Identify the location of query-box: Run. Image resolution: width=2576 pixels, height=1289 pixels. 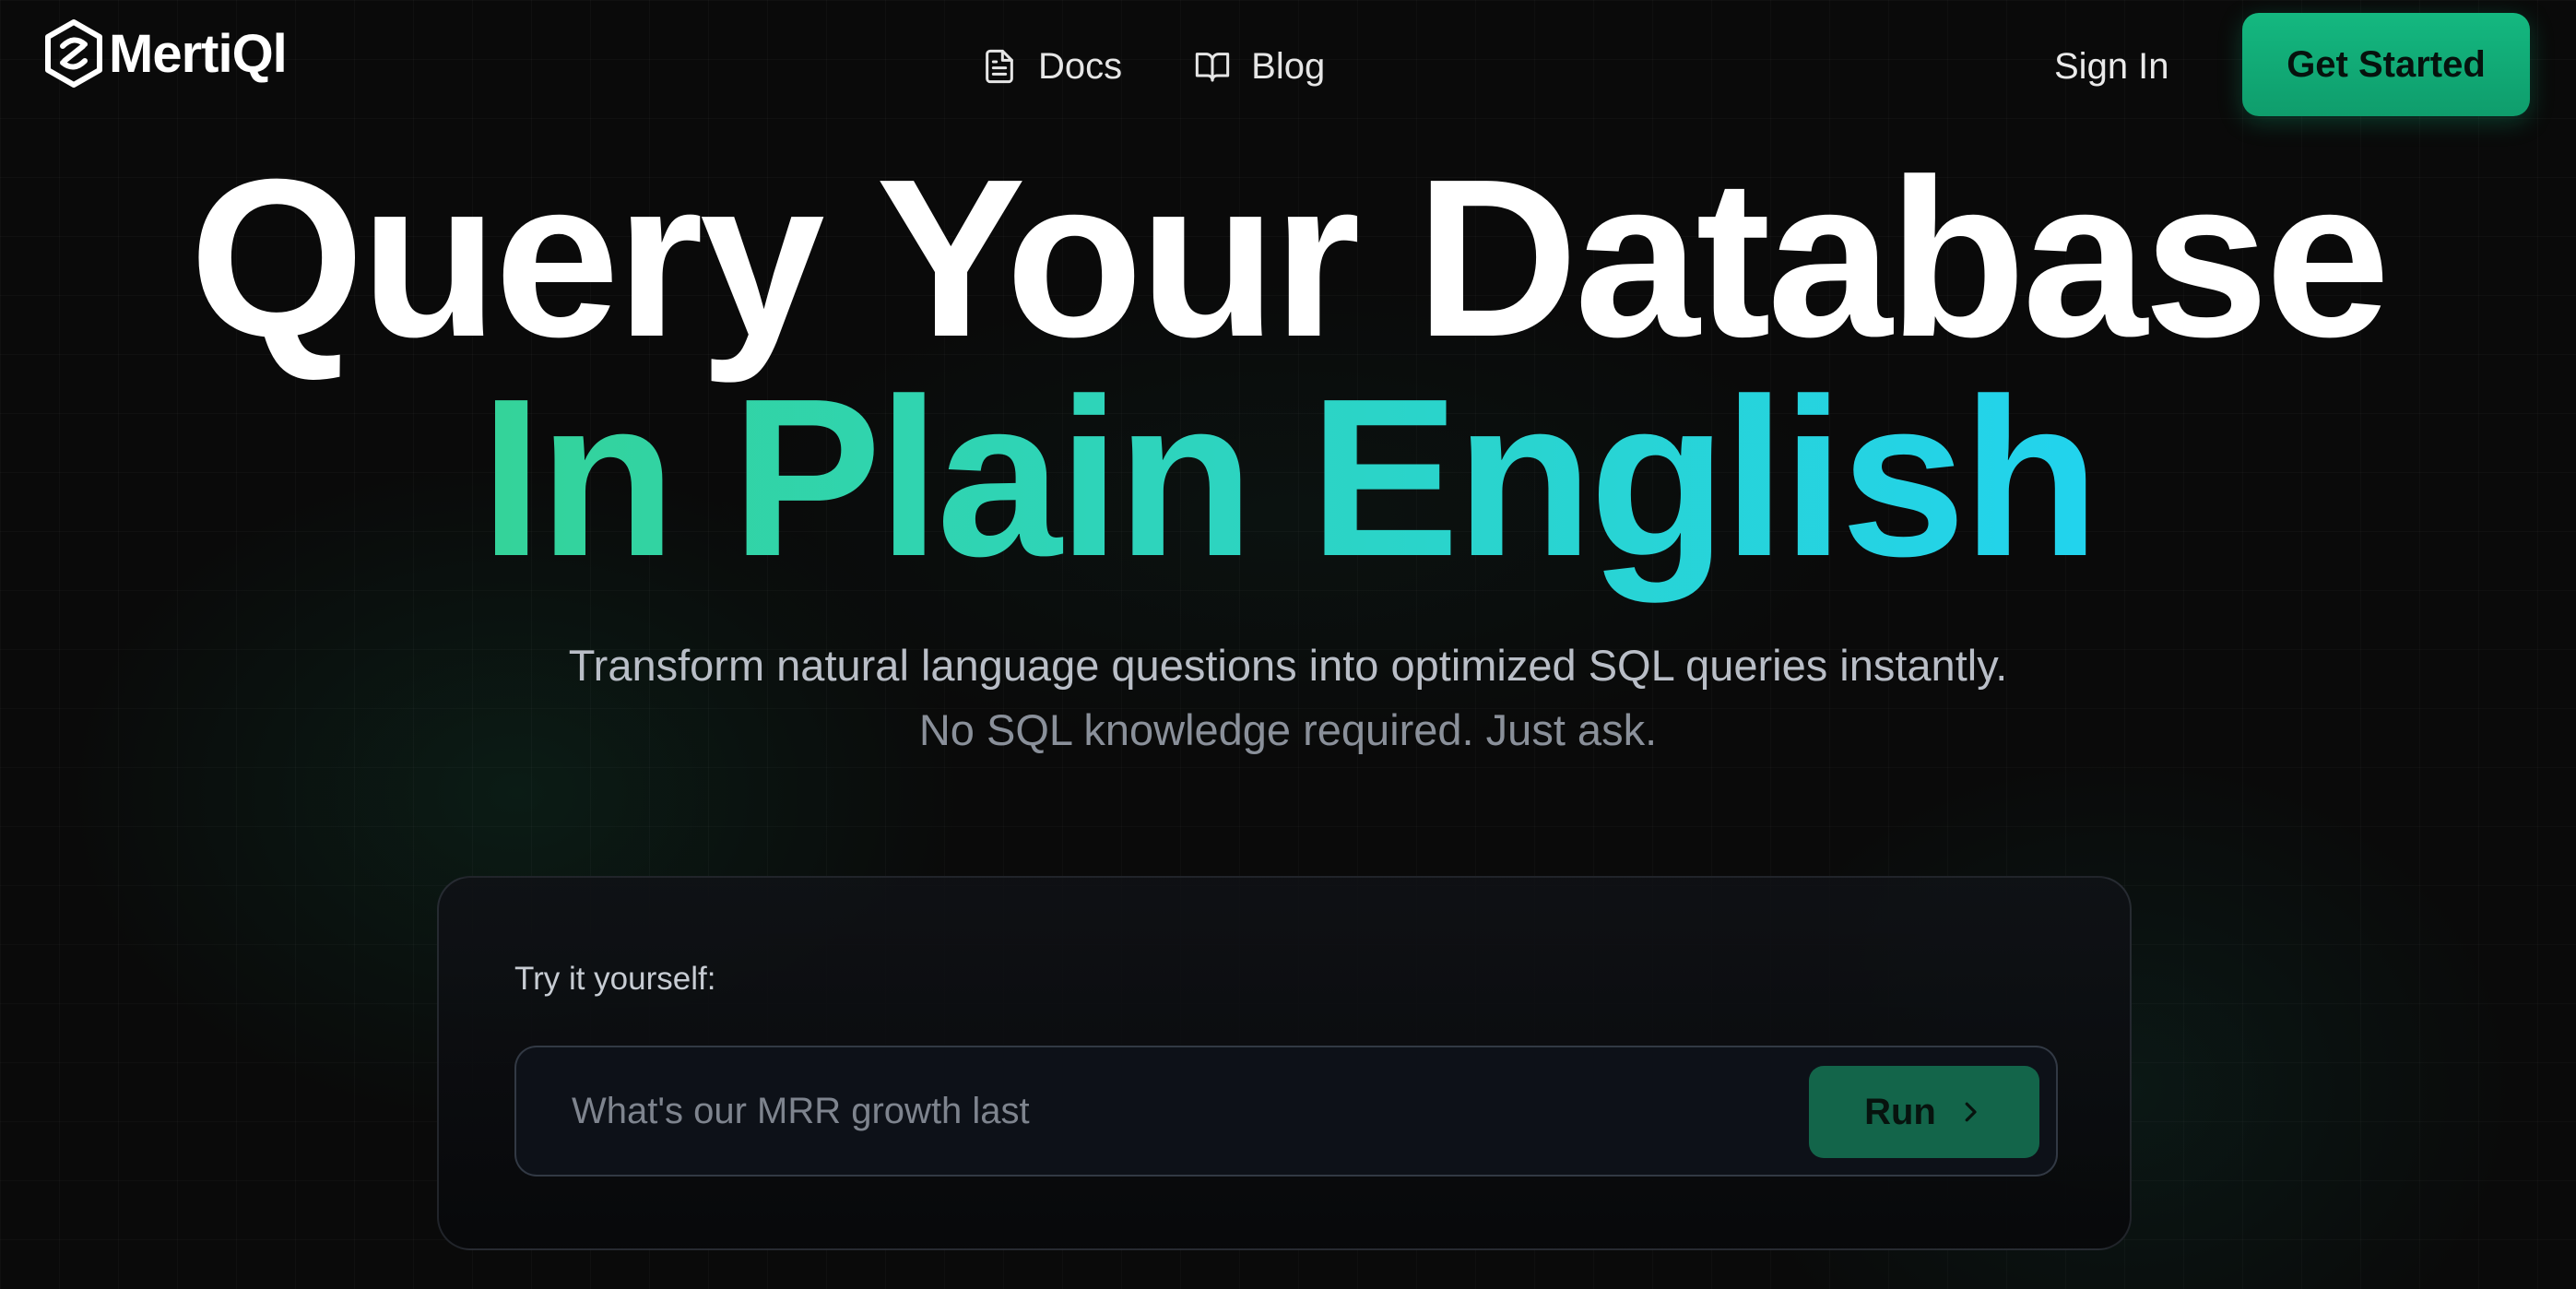
(1286, 1112).